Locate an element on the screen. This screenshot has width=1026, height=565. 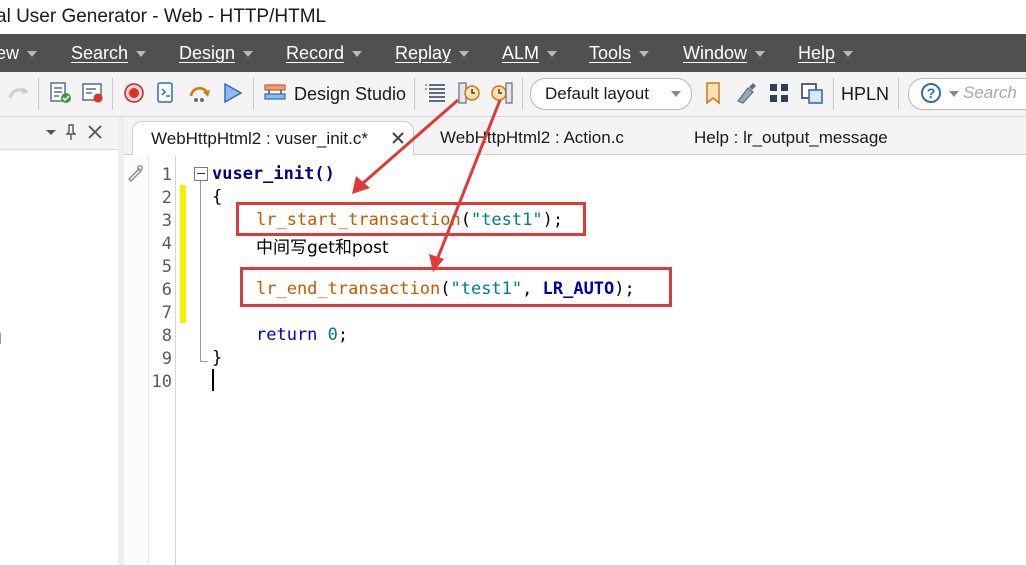
line-number: 5 is located at coordinates (166, 267).